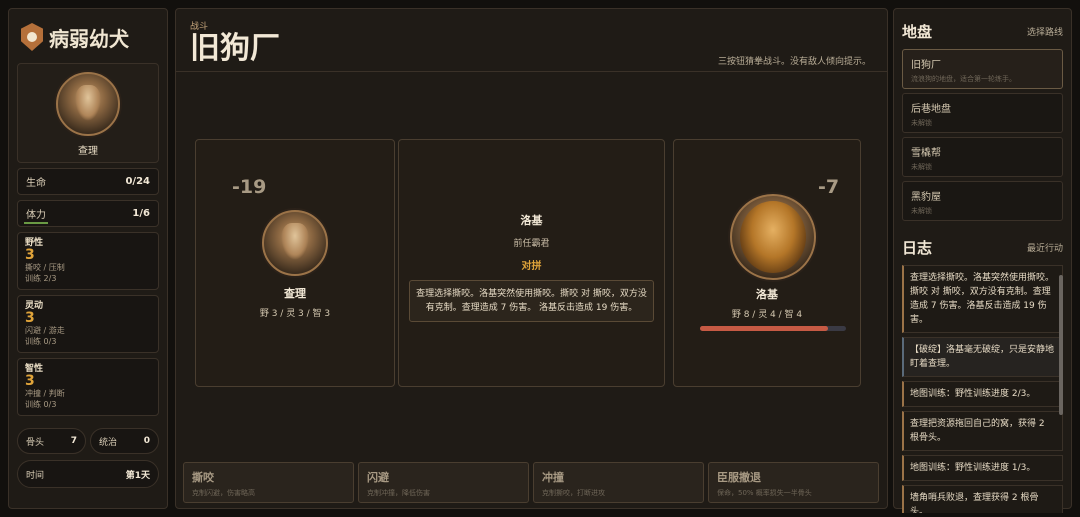  Describe the element at coordinates (982, 468) in the screenshot. I see `journal-entry: 地图训练：野性训练进度 1/3。` at that location.